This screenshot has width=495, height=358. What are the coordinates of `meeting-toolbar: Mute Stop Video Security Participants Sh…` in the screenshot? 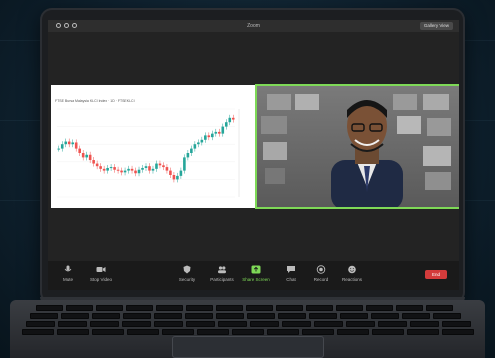 It's located at (253, 275).